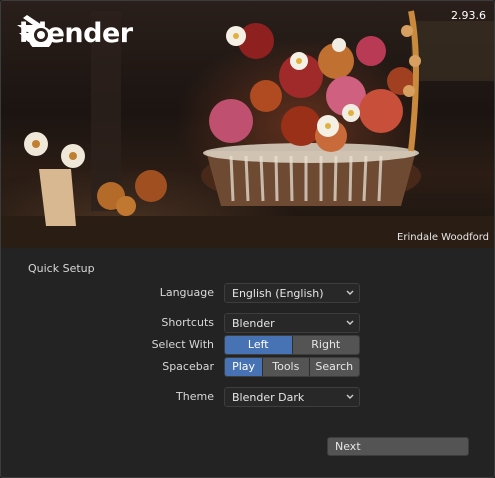 The height and width of the screenshot is (478, 495). I want to click on shortcuts-row: Shortcuts Blender, so click(247, 323).